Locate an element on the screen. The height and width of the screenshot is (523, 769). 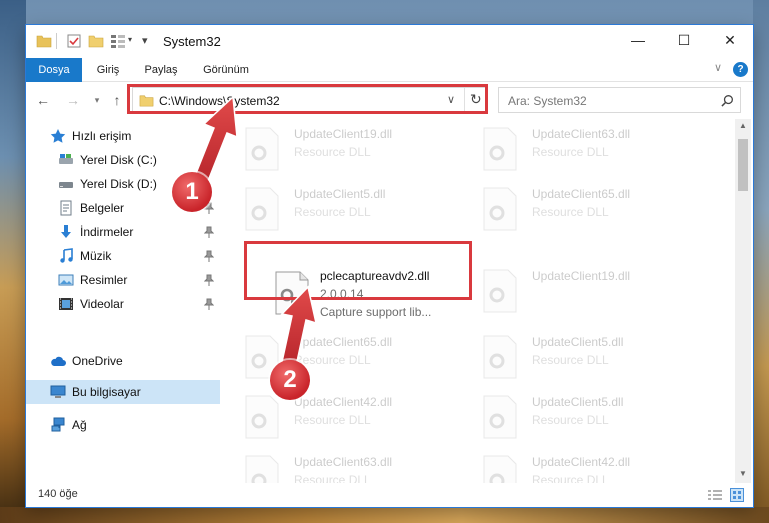
sidebar-item-quick-access: Hızlı erişim is located at coordinates (123, 136).